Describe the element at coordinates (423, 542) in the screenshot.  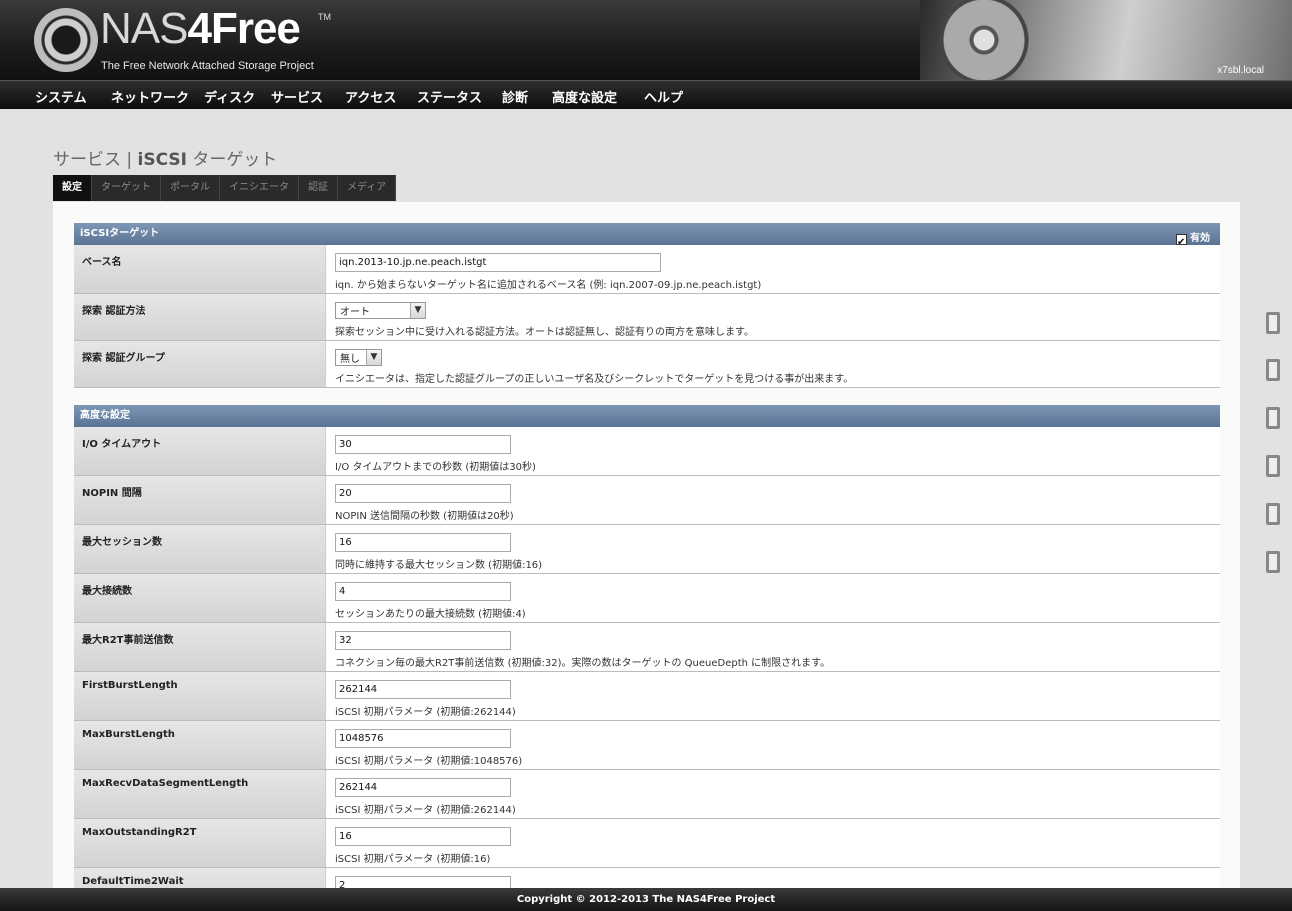
I see `max-sessions-input: 16` at that location.